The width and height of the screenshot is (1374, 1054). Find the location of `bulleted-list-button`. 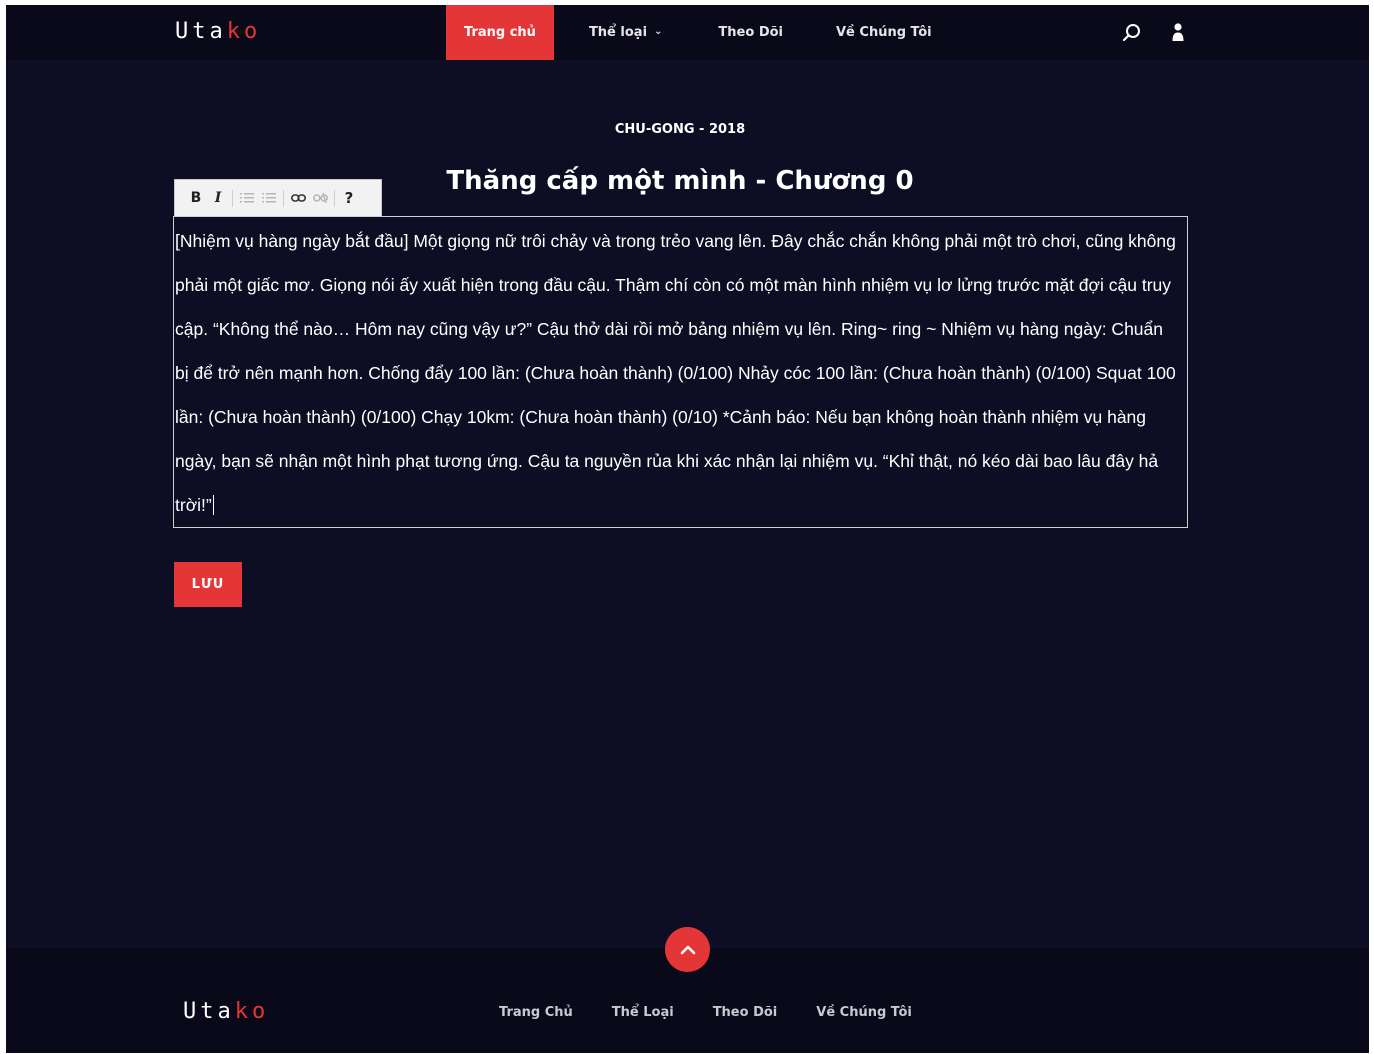

bulleted-list-button is located at coordinates (269, 198).